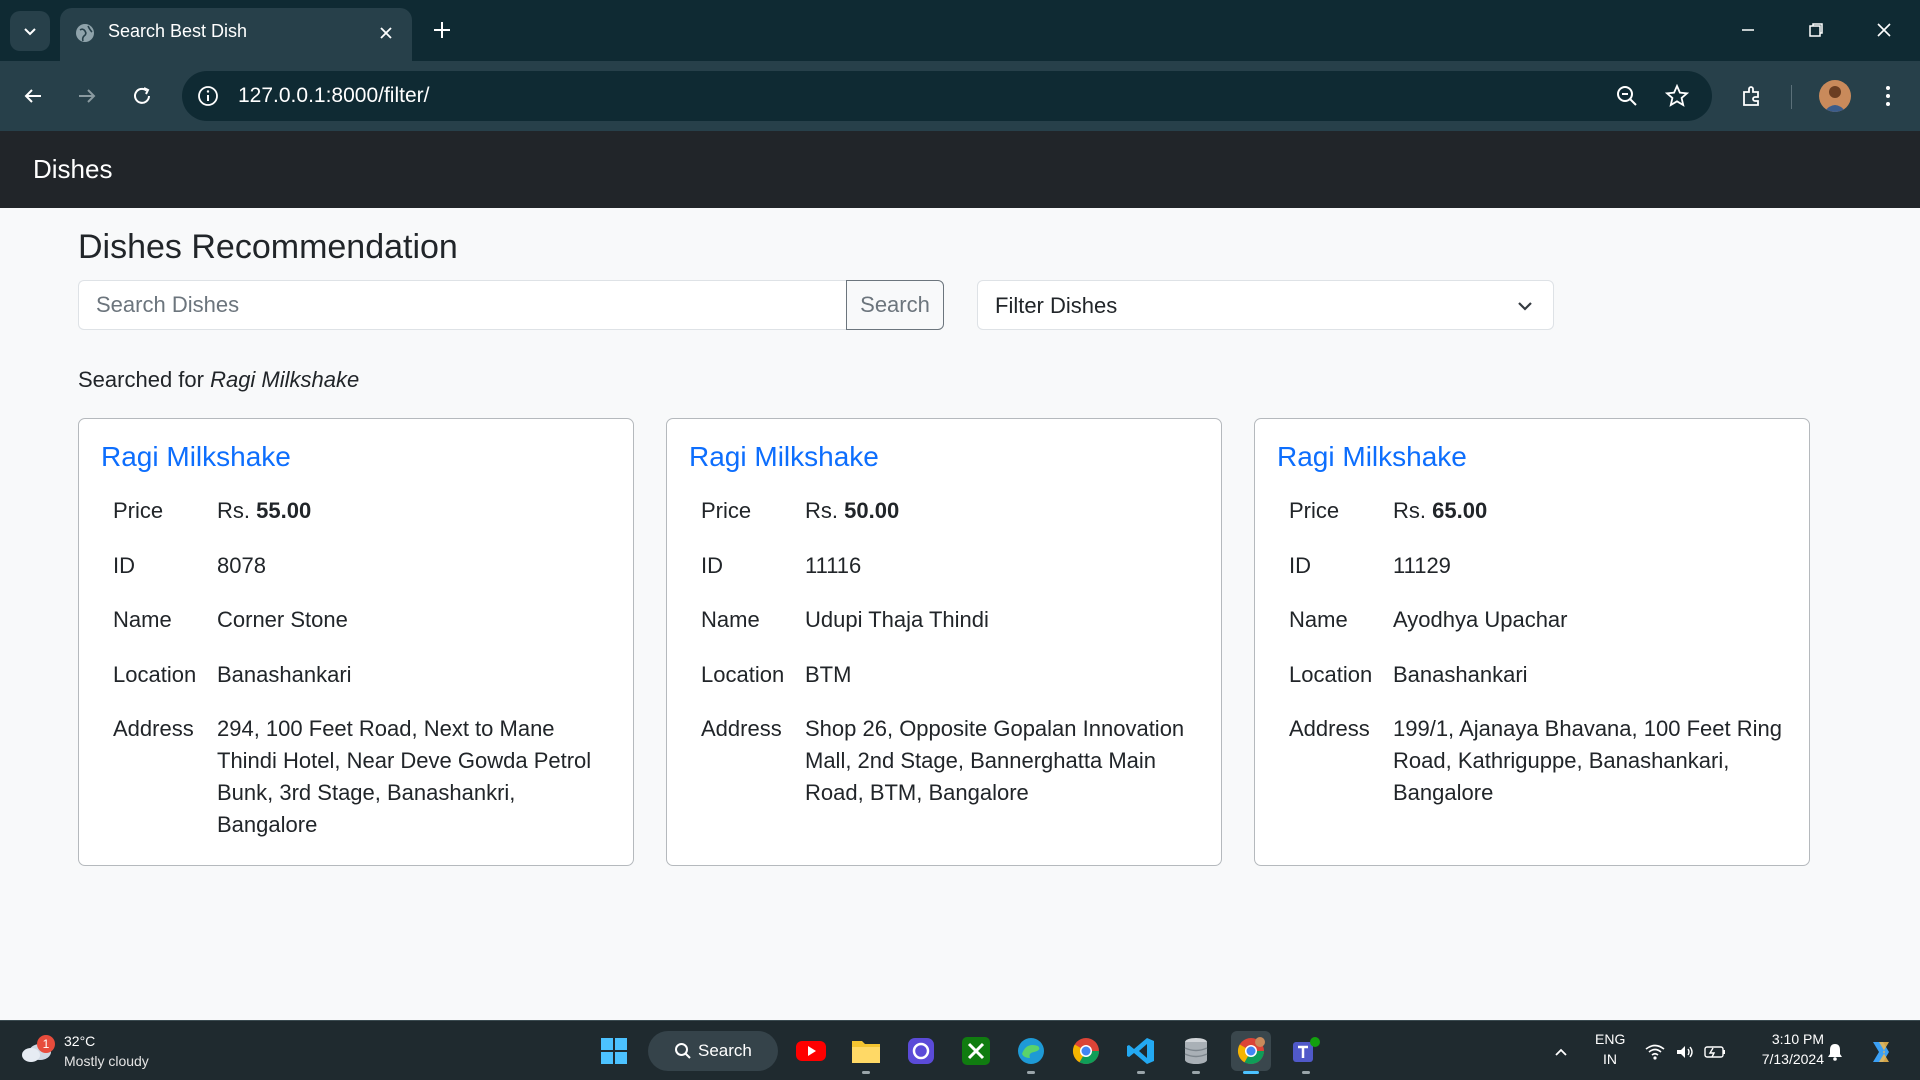 The image size is (1920, 1080). I want to click on globe-icon, so click(85, 33).